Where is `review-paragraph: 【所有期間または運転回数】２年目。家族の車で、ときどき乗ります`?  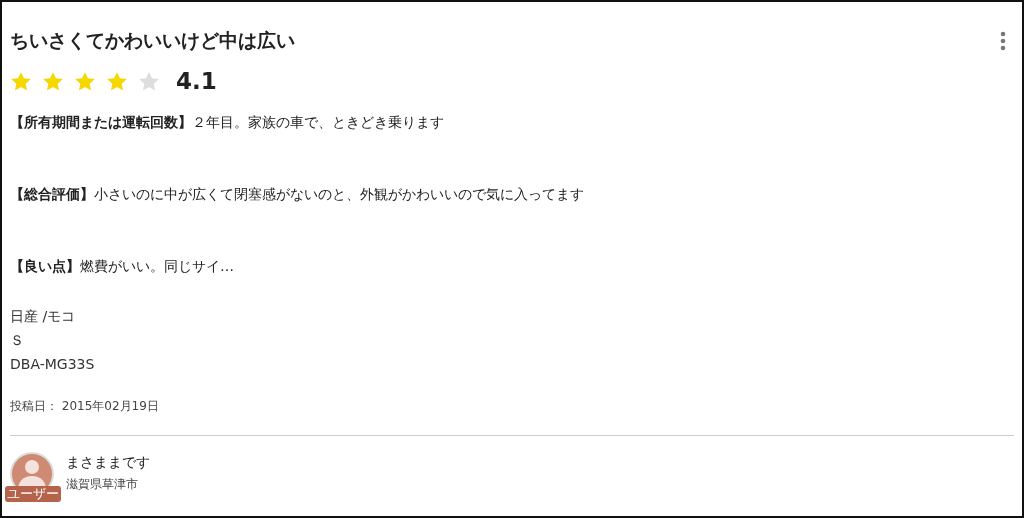
review-paragraph: 【所有期間または運転回数】２年目。家族の車で、ときどき乗ります is located at coordinates (227, 123).